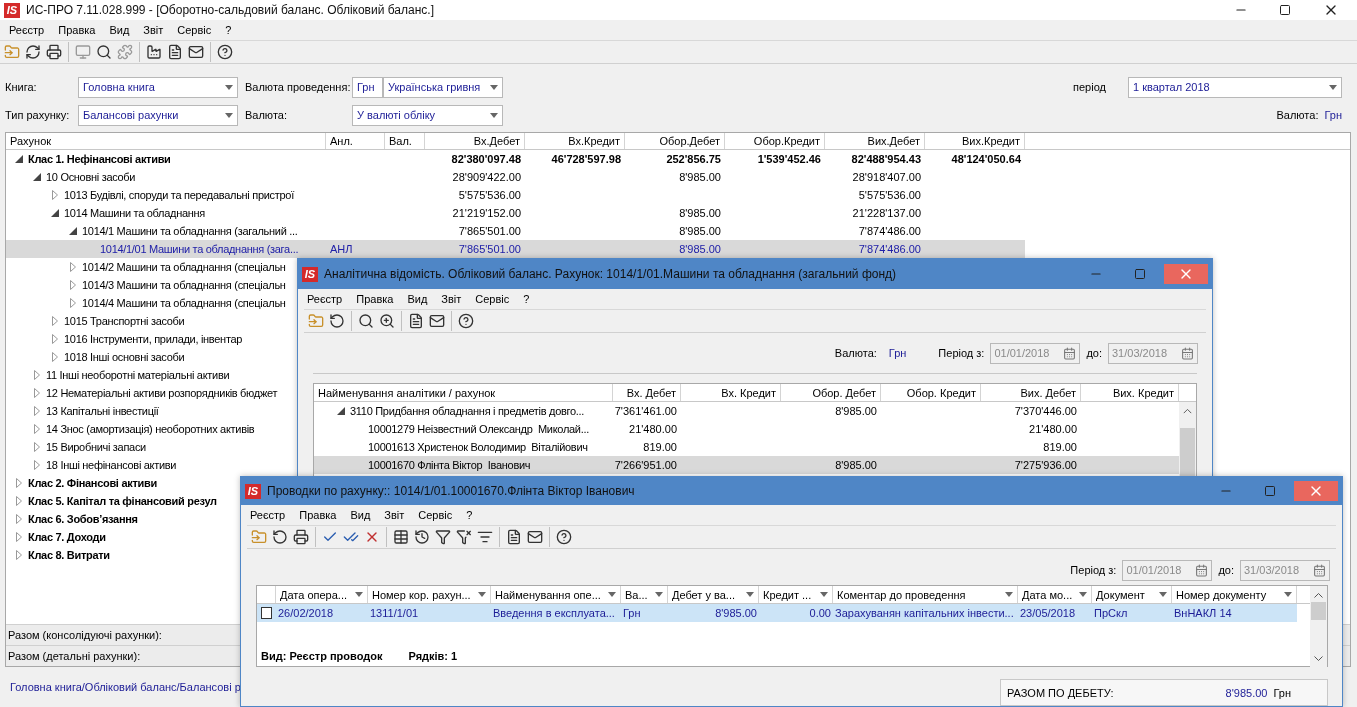 This screenshot has height=707, width=1357. Describe the element at coordinates (1318, 659) in the screenshot. I see `scroll-down-icon` at that location.